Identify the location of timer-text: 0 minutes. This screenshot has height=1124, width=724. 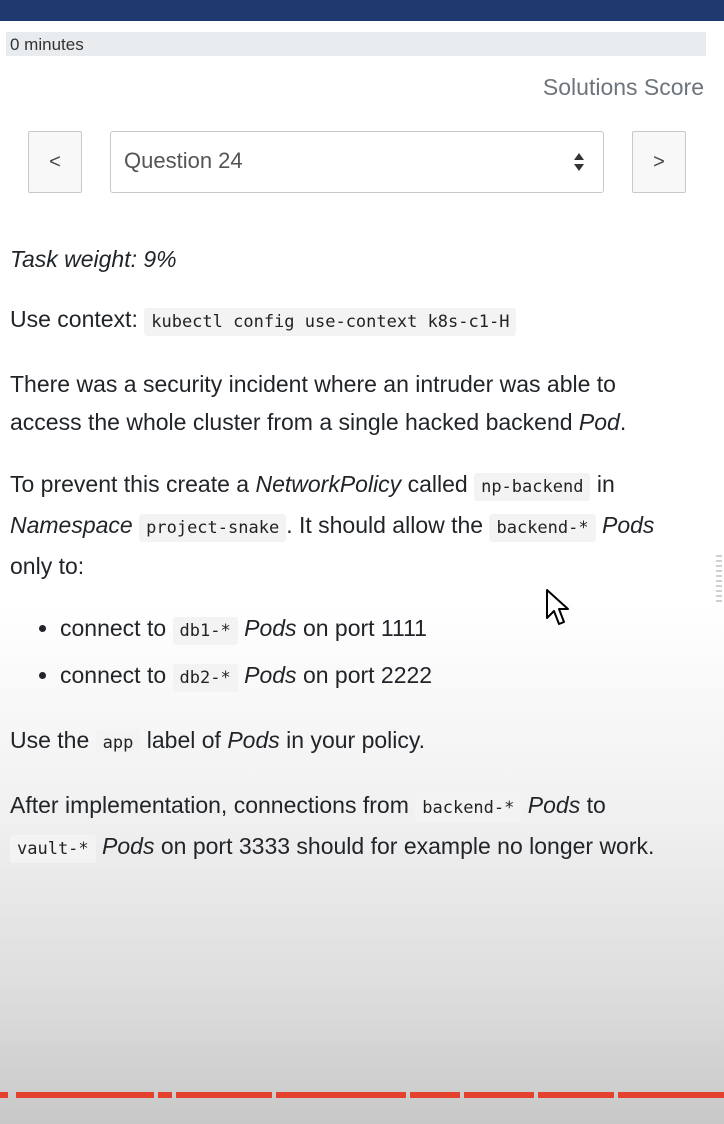
(47, 44).